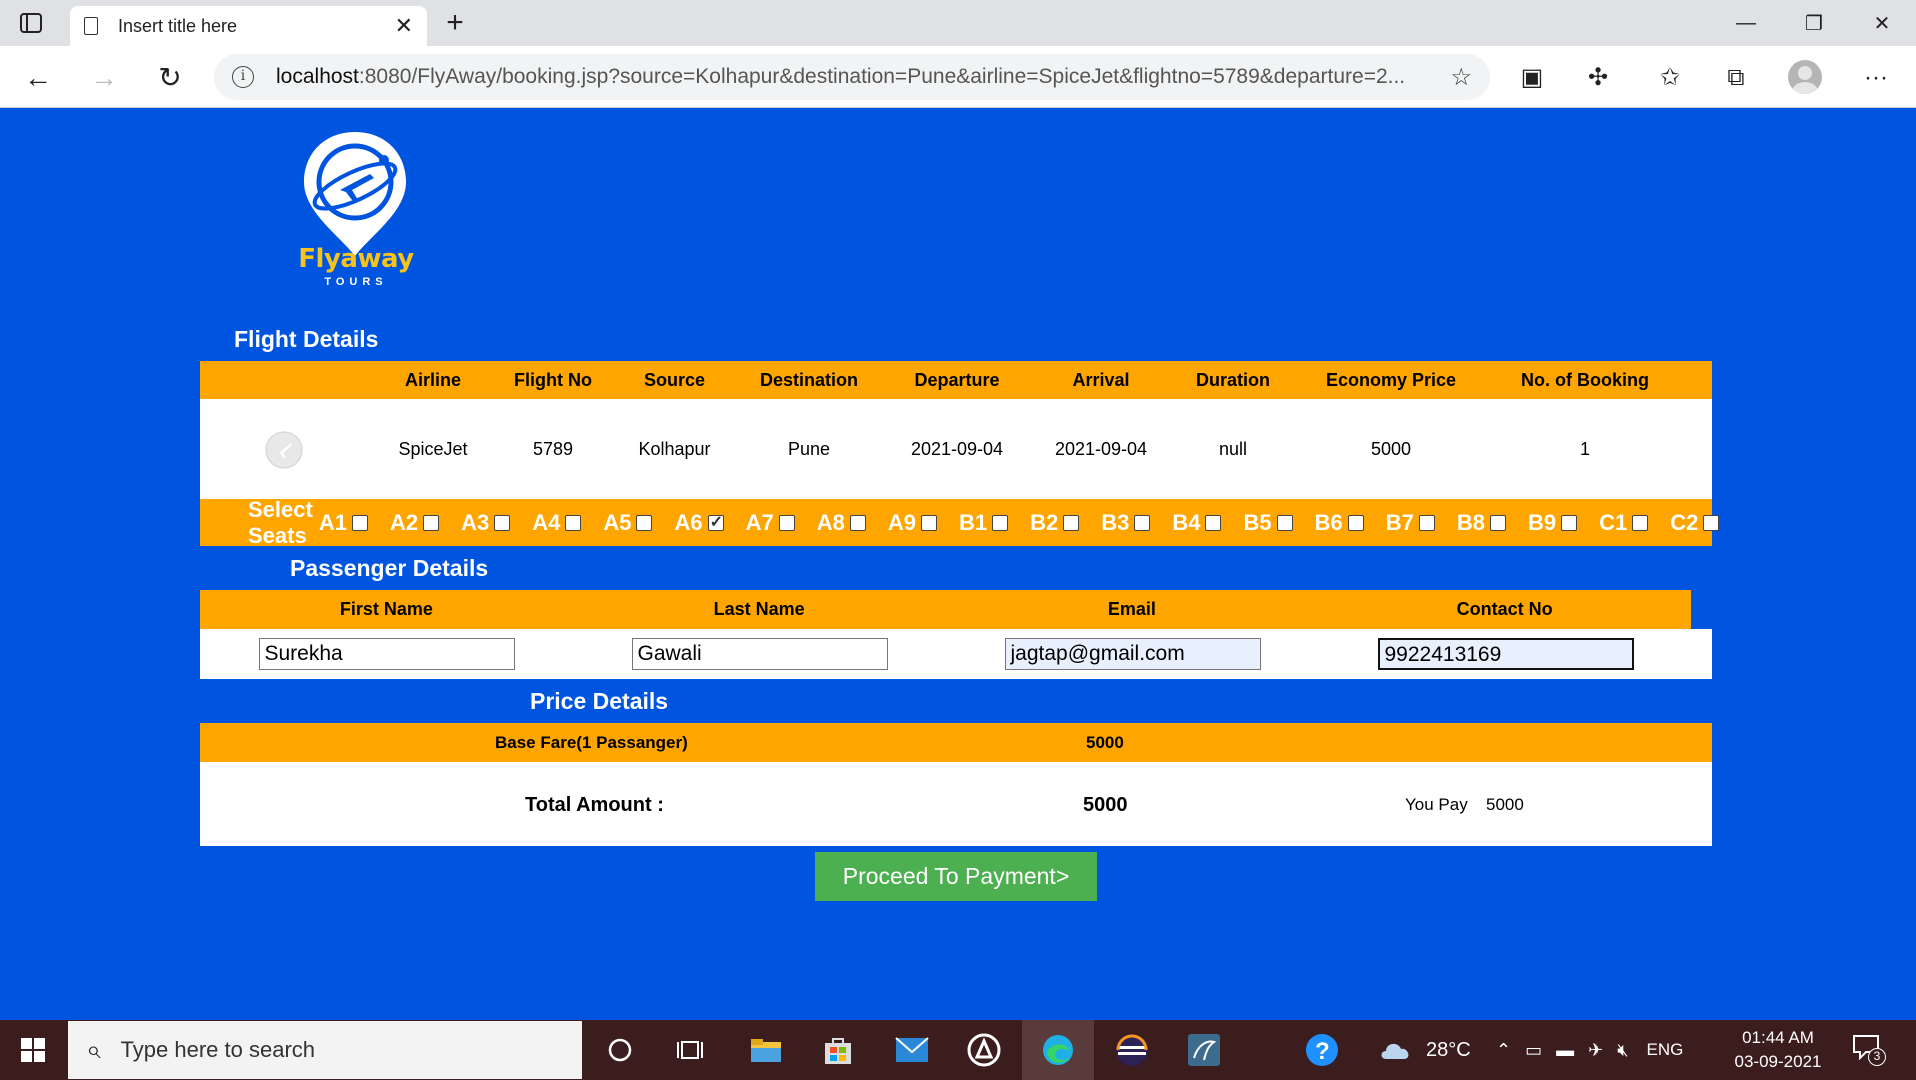 The height and width of the screenshot is (1080, 1916). I want to click on cloud-icon, so click(1395, 1051).